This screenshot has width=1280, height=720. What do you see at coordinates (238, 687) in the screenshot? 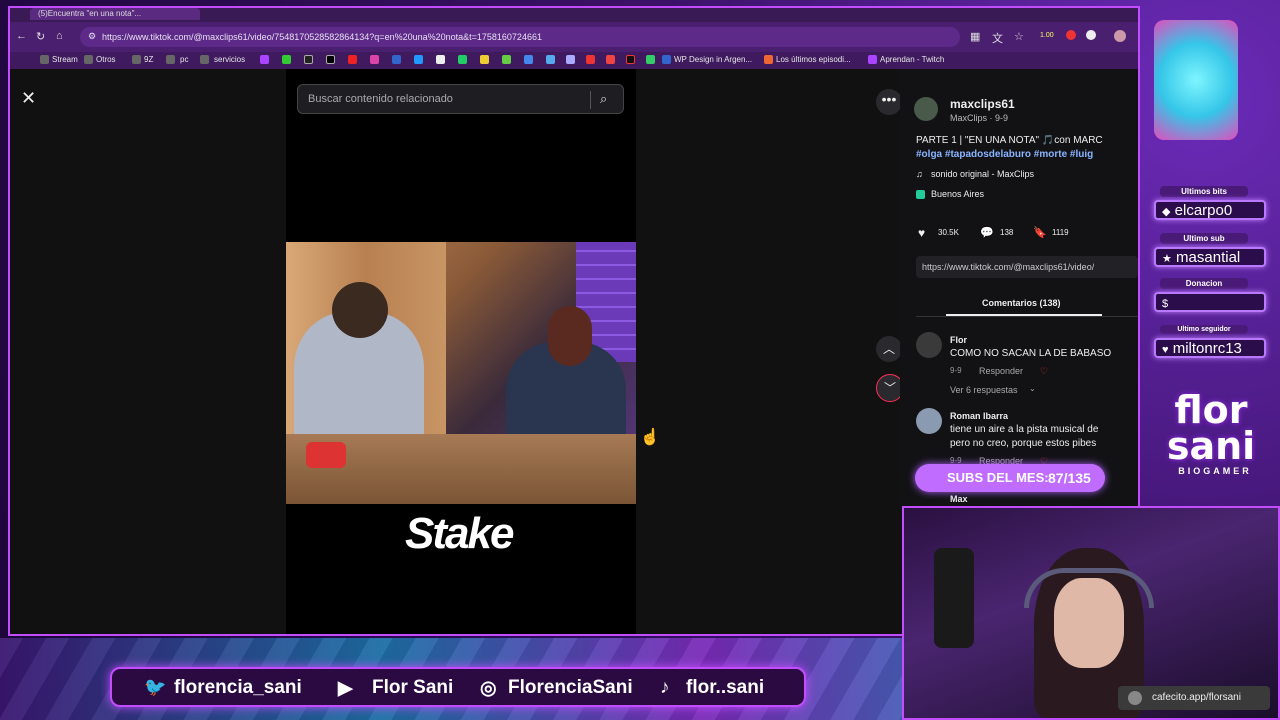
I see `twitter-handle: florencia_sani` at bounding box center [238, 687].